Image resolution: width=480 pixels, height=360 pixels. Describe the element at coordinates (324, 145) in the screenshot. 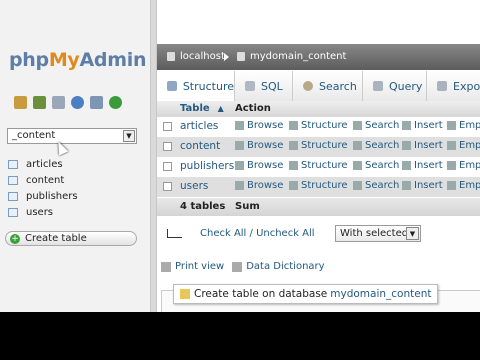

I see `structure-label: Structure` at that location.